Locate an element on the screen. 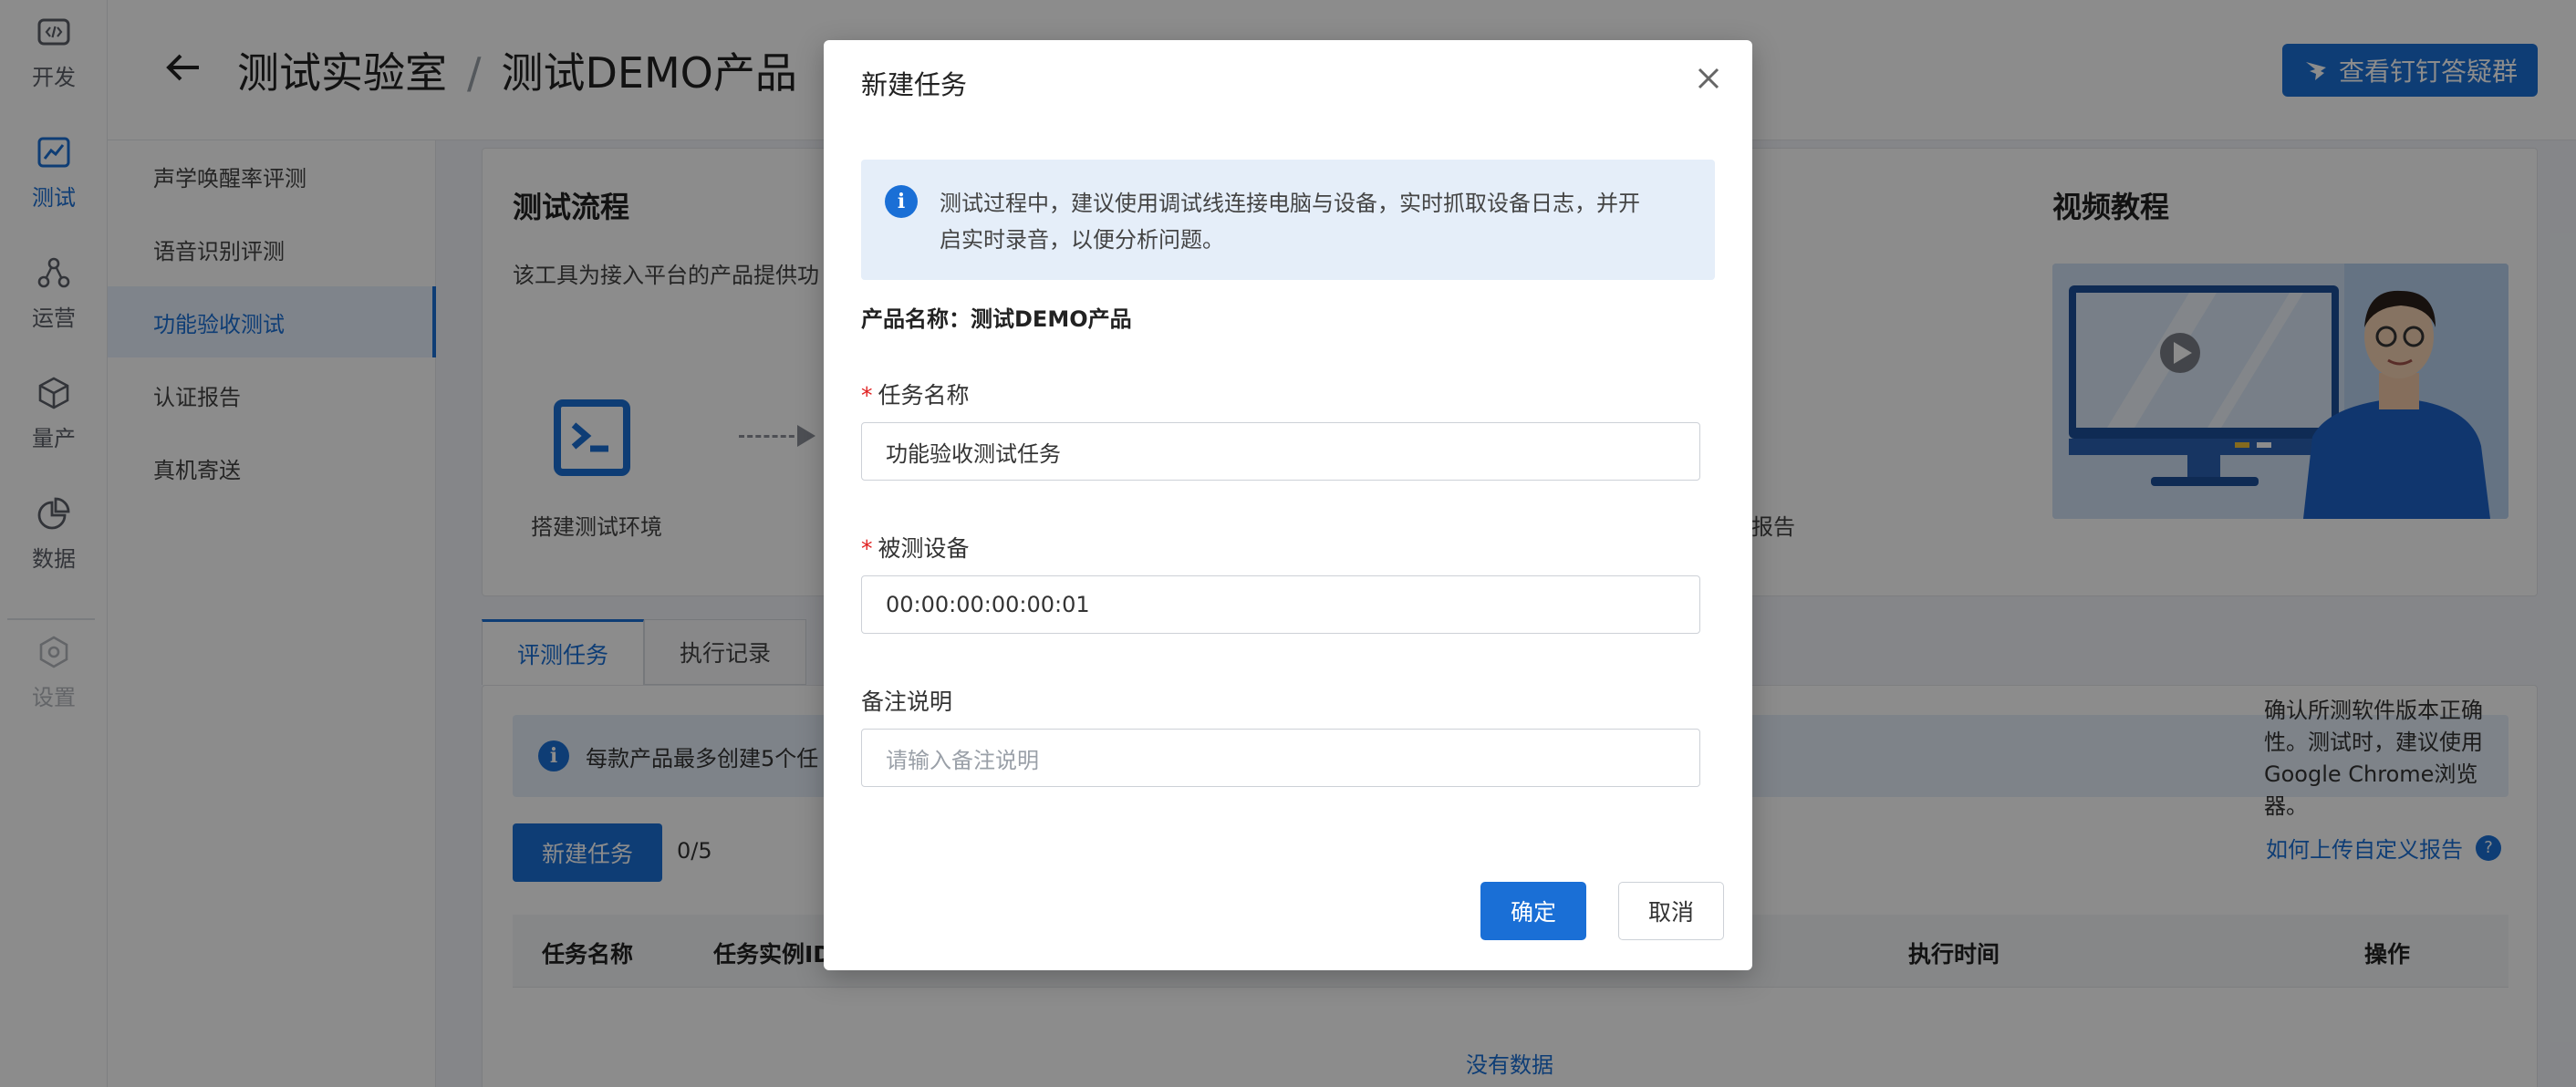  remark-label: 备注说明 is located at coordinates (907, 701).